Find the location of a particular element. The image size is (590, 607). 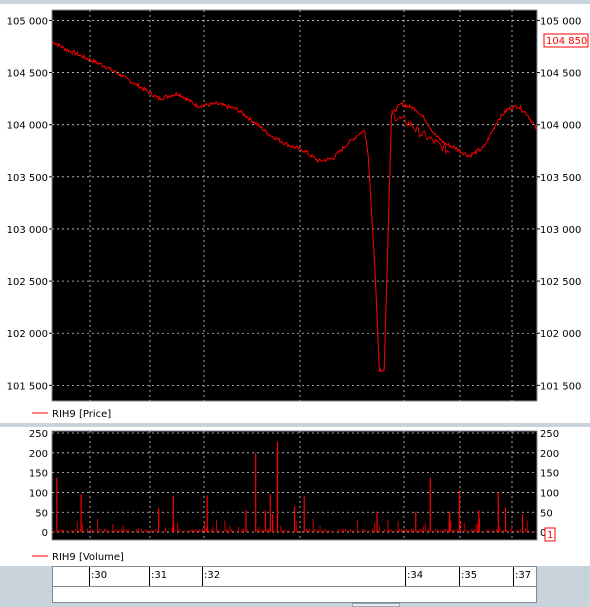

volume-y-tick-right: 200 is located at coordinates (549, 454).